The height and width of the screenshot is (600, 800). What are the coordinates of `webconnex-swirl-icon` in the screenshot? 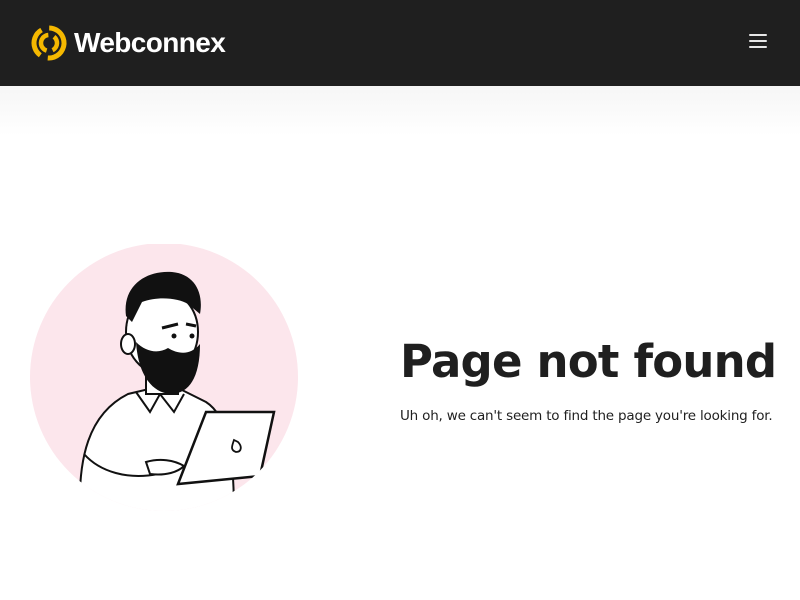 It's located at (49, 43).